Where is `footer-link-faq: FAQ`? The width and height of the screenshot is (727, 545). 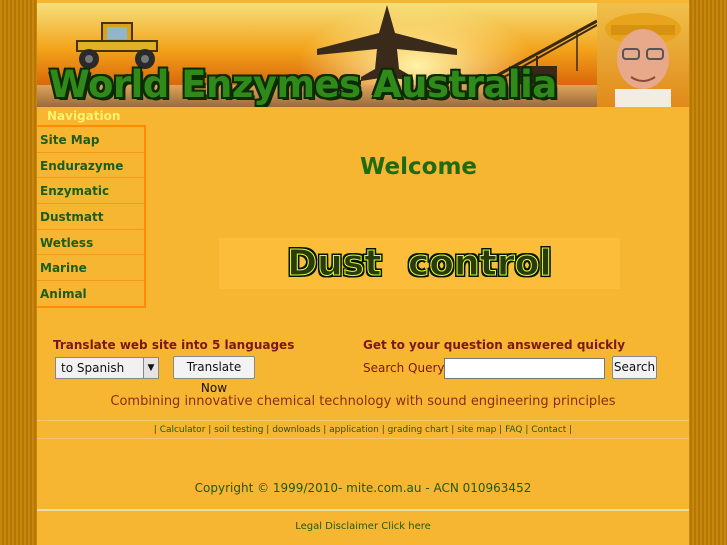
footer-link-faq: FAQ is located at coordinates (513, 430).